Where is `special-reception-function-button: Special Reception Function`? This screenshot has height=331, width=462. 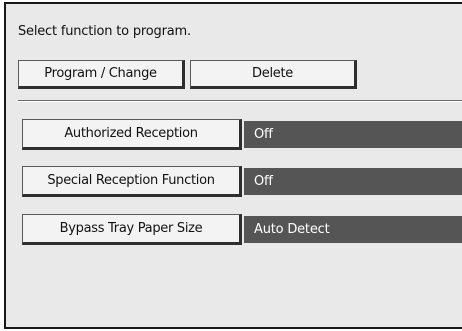 special-reception-function-button: Special Reception Function is located at coordinates (132, 181).